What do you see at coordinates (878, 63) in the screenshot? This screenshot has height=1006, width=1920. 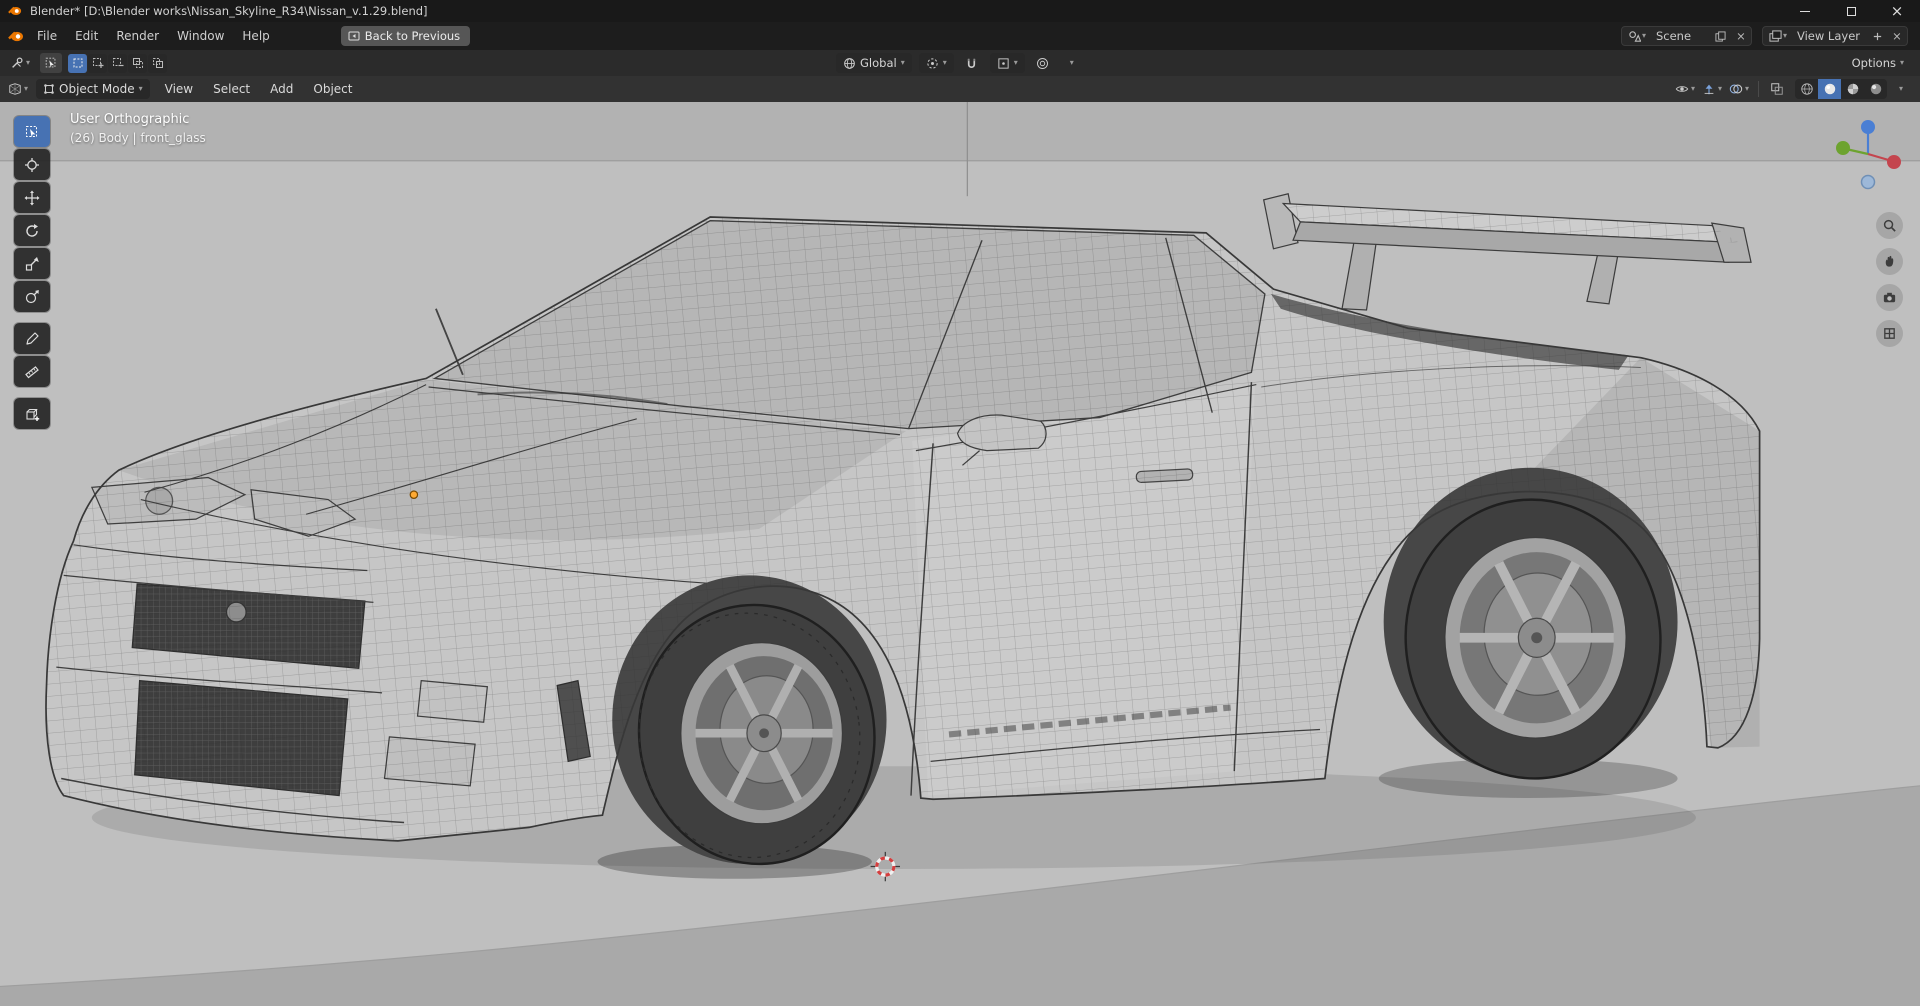 I see `orientation-value: Global` at bounding box center [878, 63].